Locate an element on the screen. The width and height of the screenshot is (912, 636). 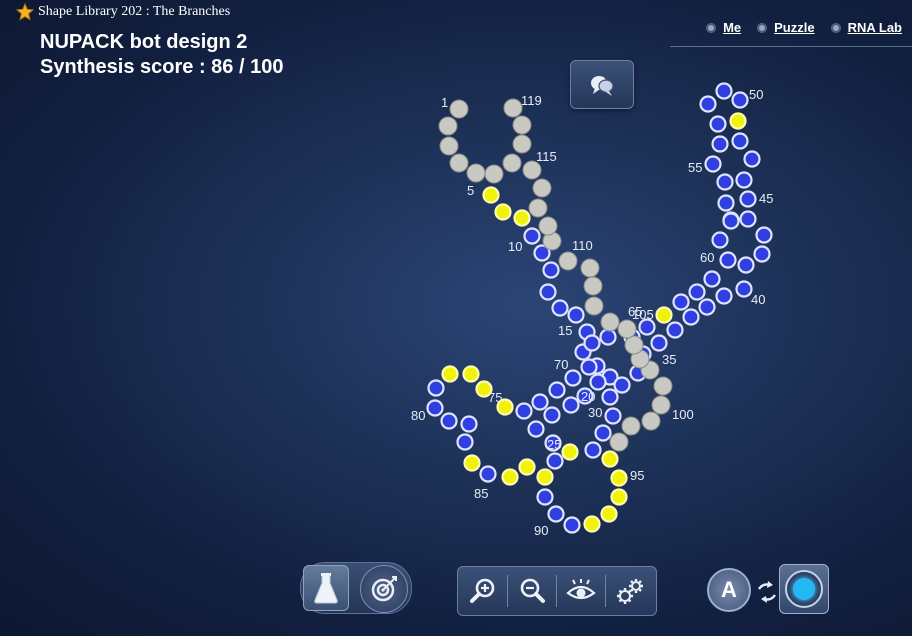
settings-button is located at coordinates (629, 591).